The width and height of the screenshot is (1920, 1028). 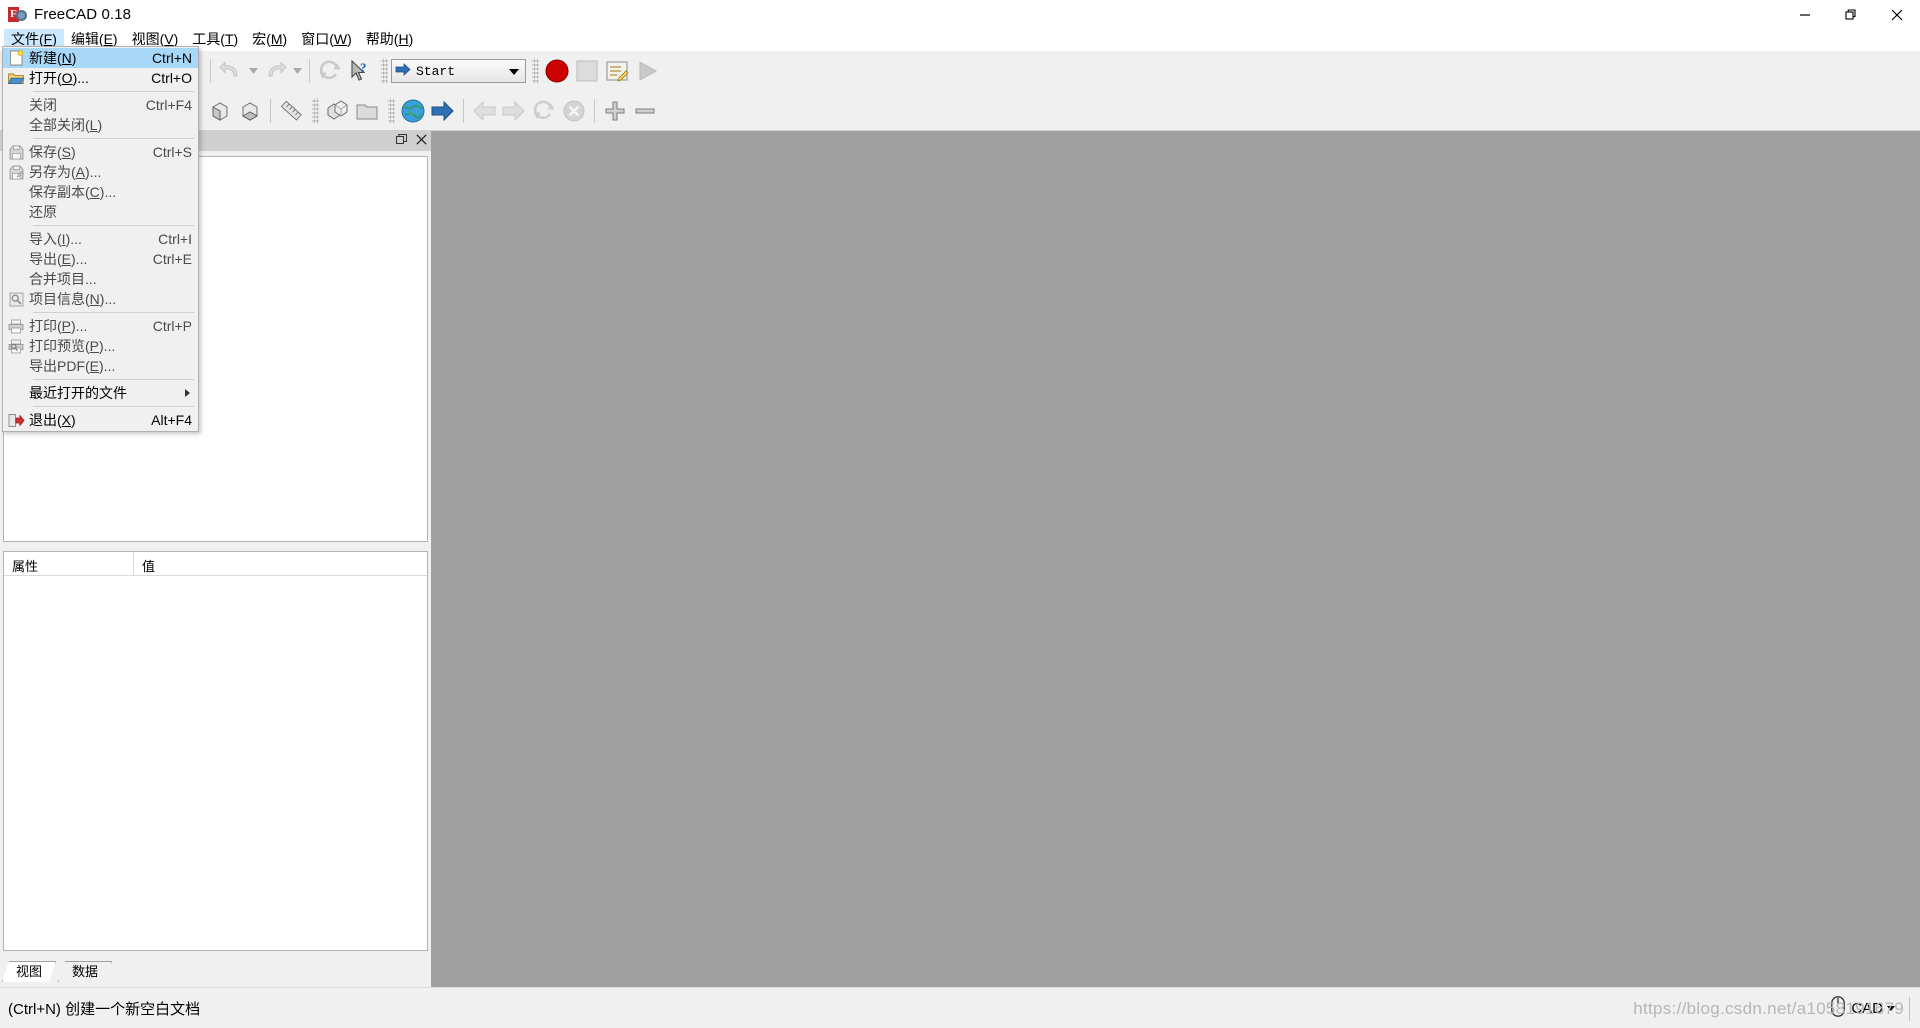 I want to click on exit-icon, so click(x=16, y=420).